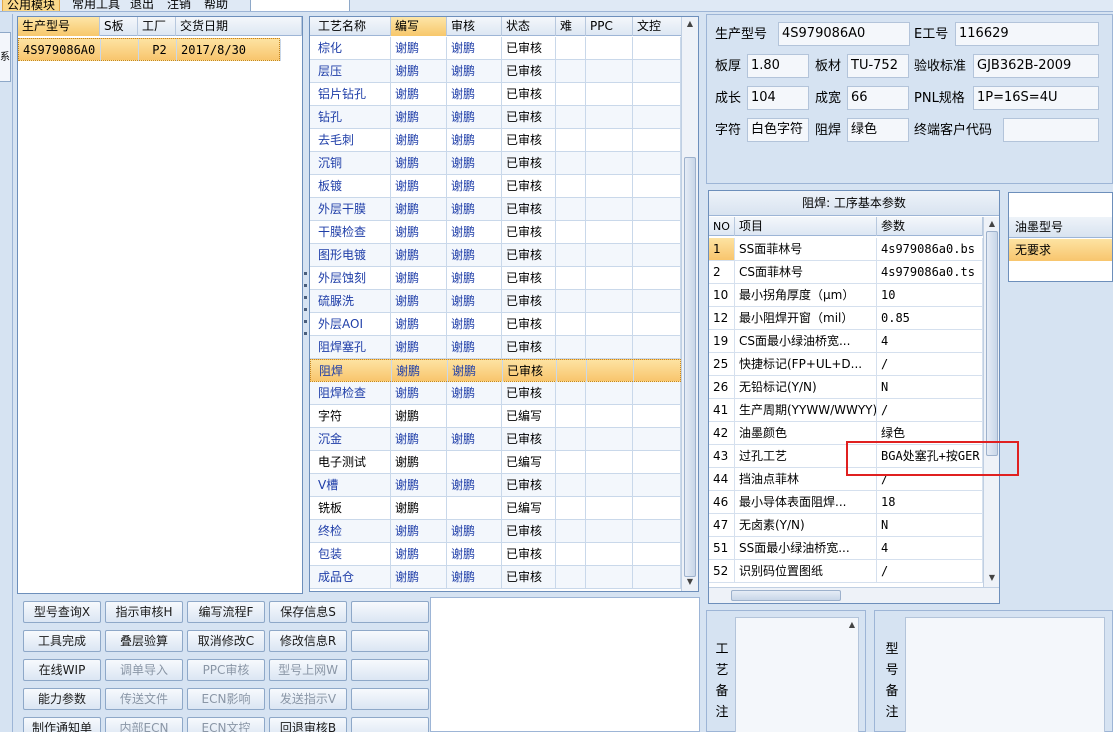 This screenshot has width=1113, height=732. I want to click on field-mask: 绿色, so click(878, 130).